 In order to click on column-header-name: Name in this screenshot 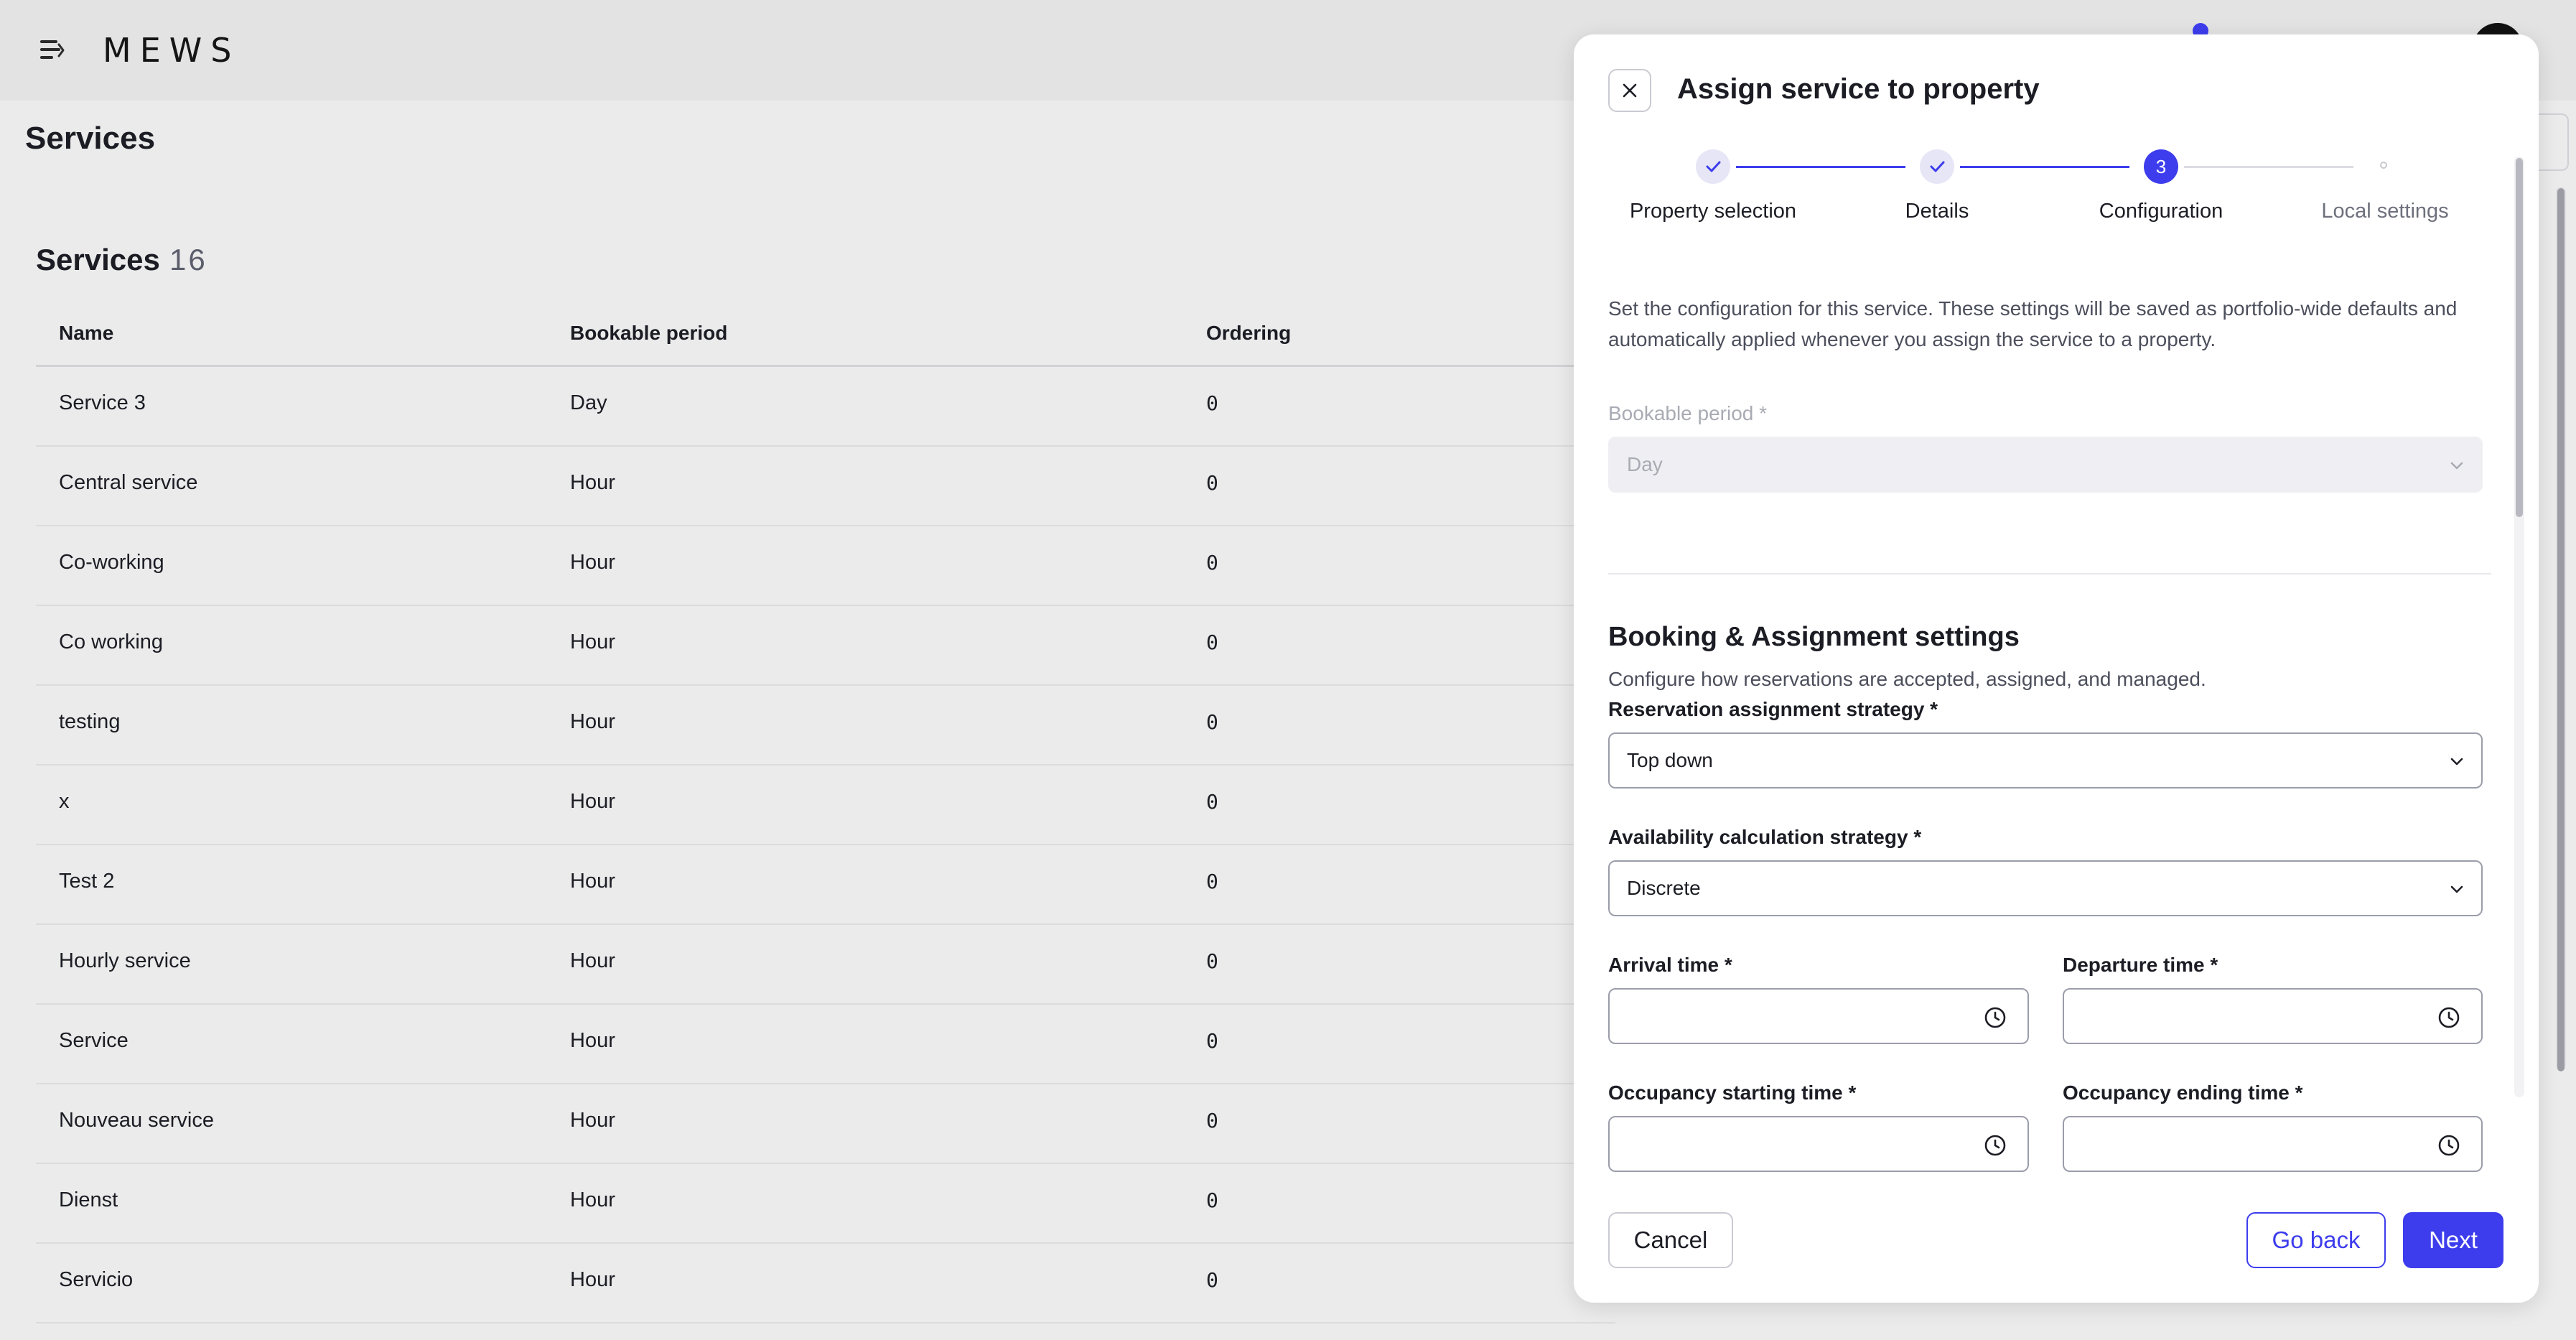, I will do `click(86, 333)`.